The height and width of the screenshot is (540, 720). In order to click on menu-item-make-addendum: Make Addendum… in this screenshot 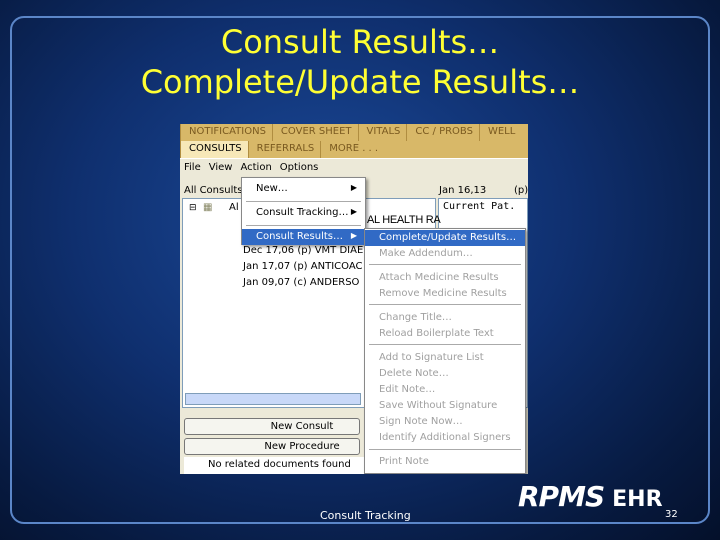, I will do `click(445, 254)`.